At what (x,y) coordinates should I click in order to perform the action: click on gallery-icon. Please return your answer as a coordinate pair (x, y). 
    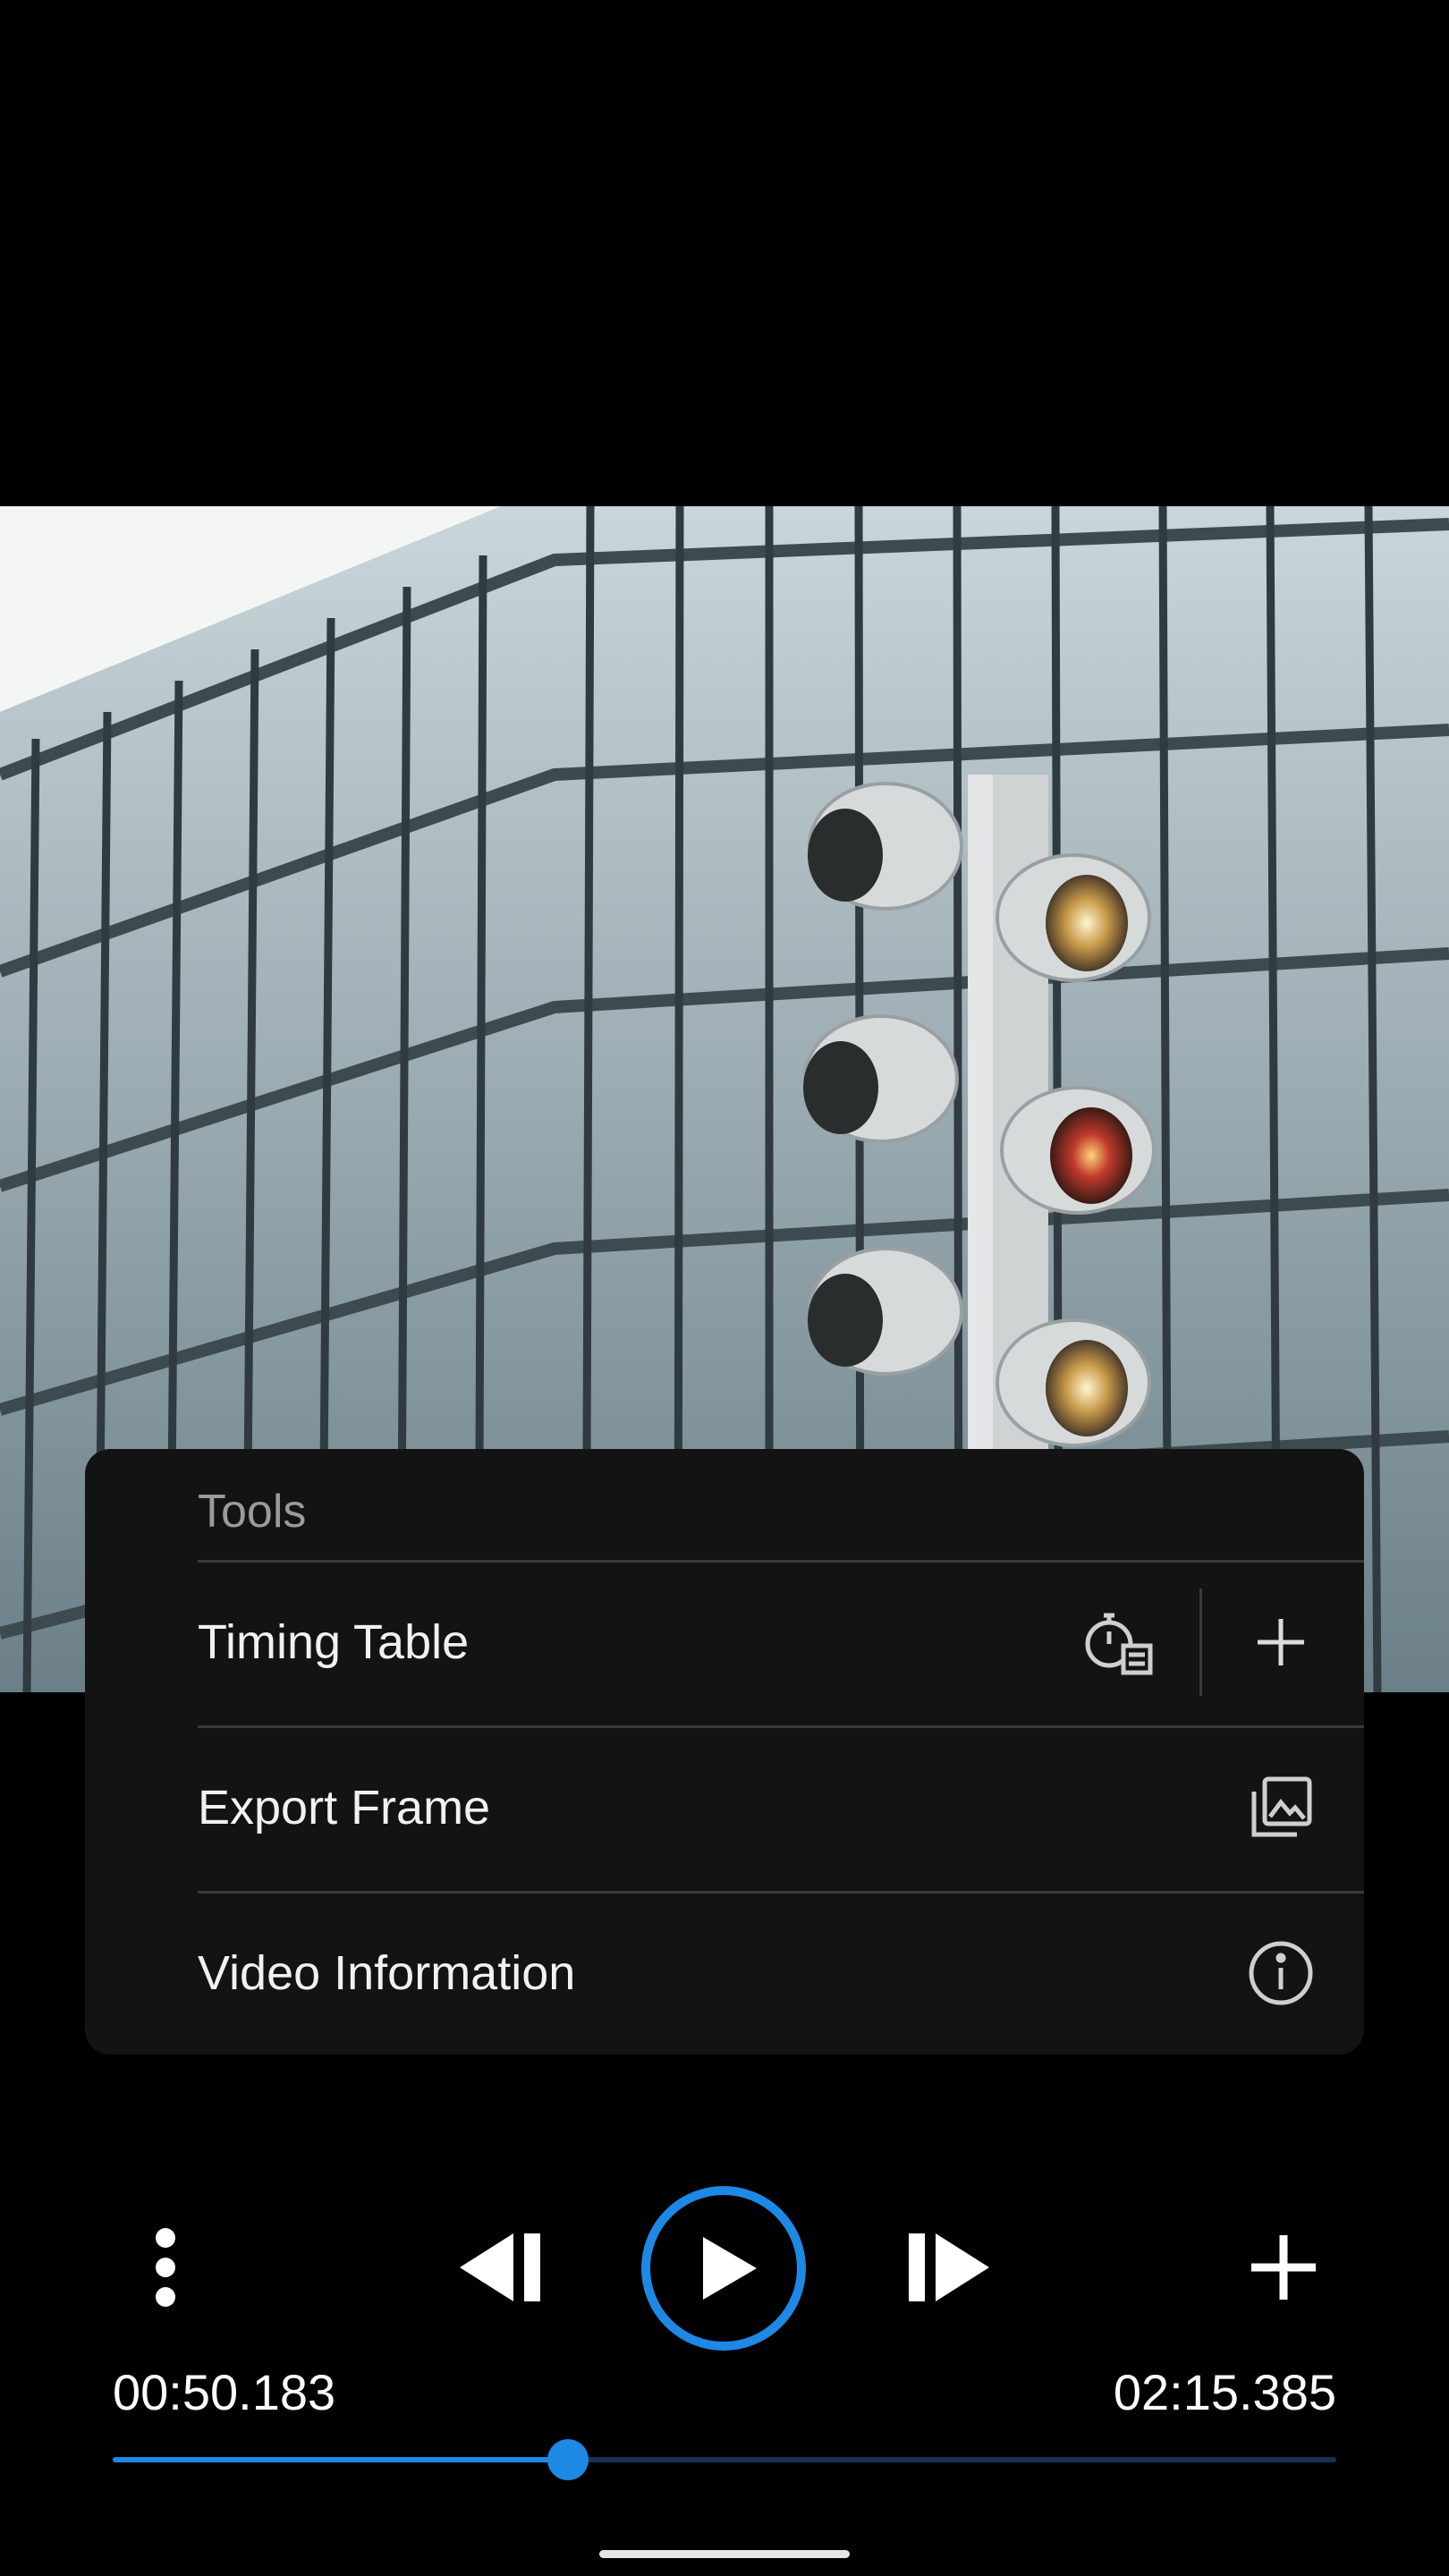
    Looking at the image, I should click on (1281, 1807).